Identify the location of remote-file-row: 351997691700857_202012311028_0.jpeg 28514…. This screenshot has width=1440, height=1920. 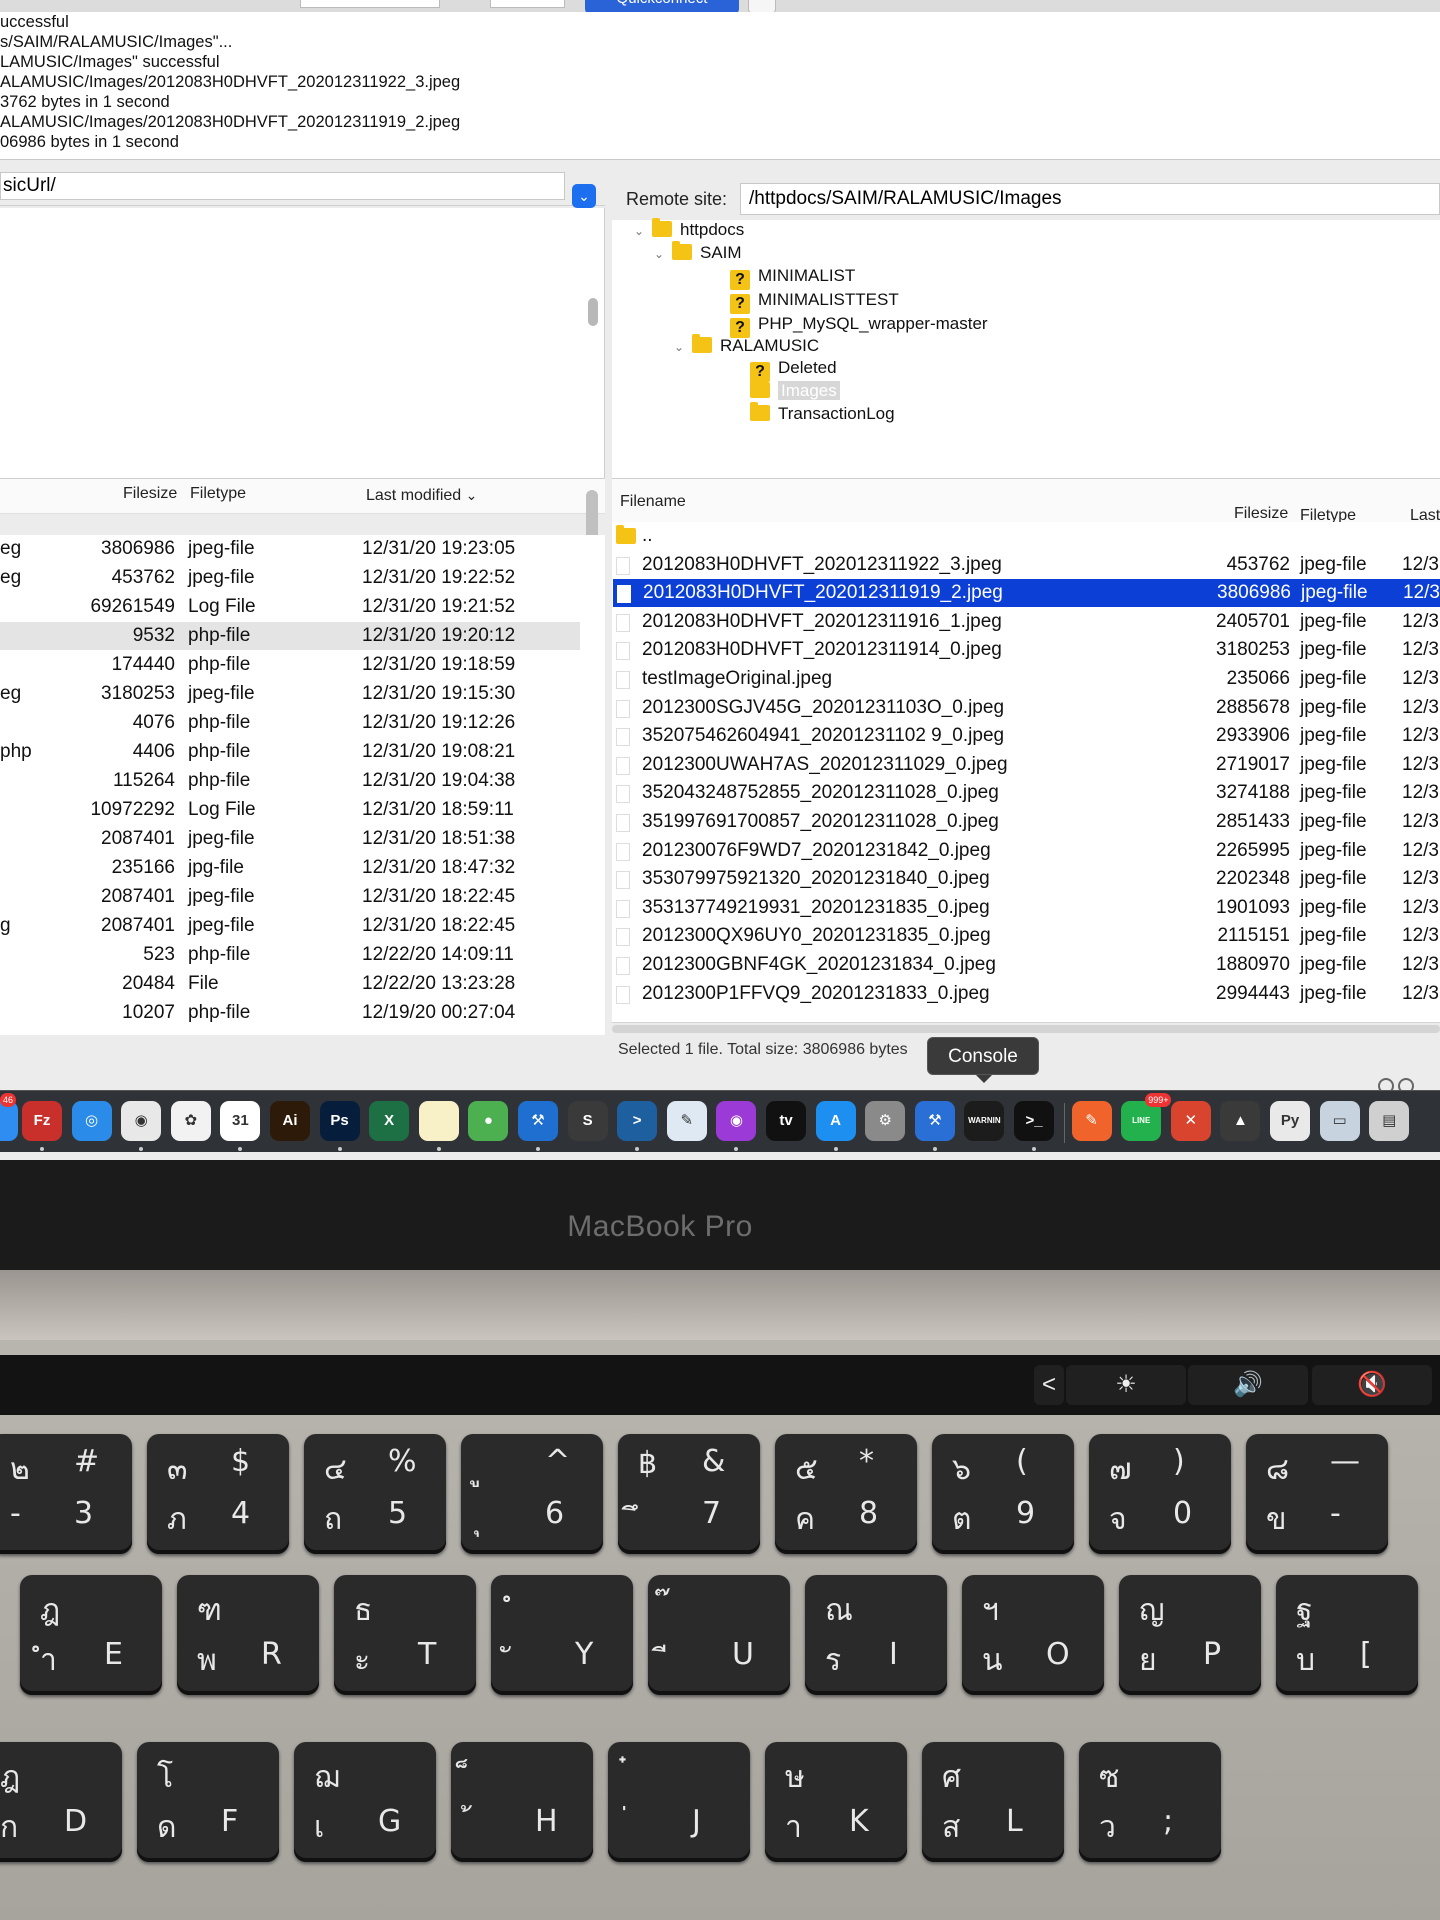
(1026, 822).